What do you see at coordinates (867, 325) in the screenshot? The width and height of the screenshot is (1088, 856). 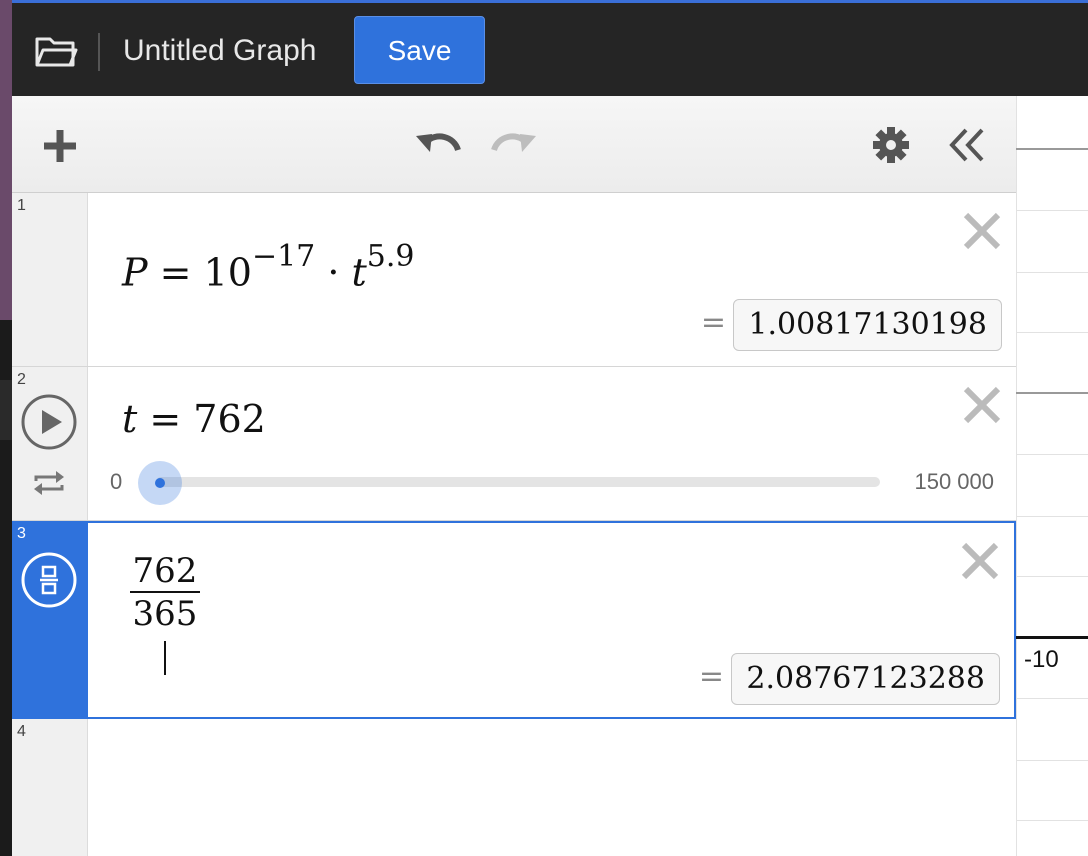 I see `evaluation-result: 1.00817130198` at bounding box center [867, 325].